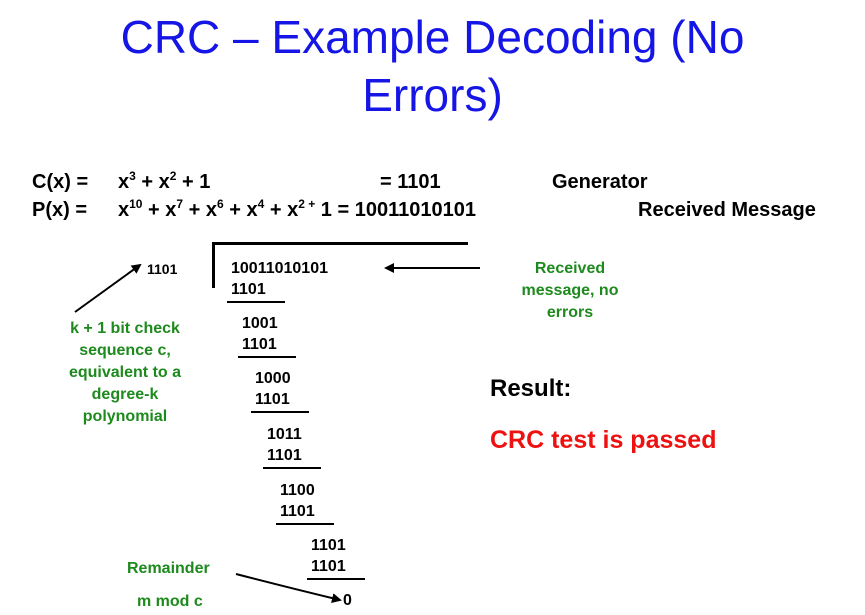  What do you see at coordinates (108, 288) in the screenshot?
I see `check-sequence-arrow` at bounding box center [108, 288].